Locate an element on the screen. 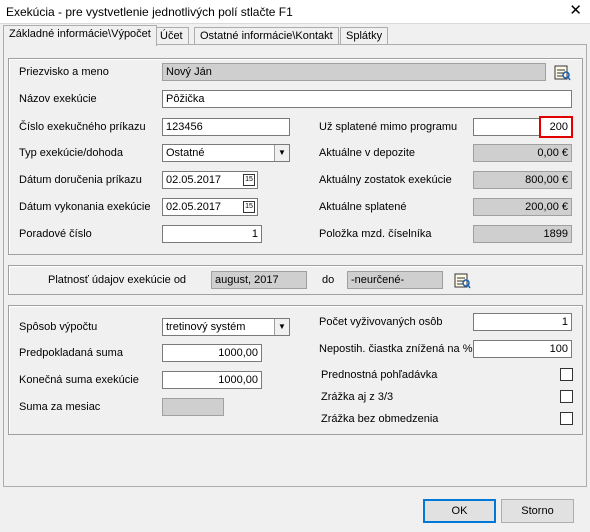 This screenshot has width=590, height=532. tab-basic-info: Základné informácie\Výpočet is located at coordinates (80, 35).